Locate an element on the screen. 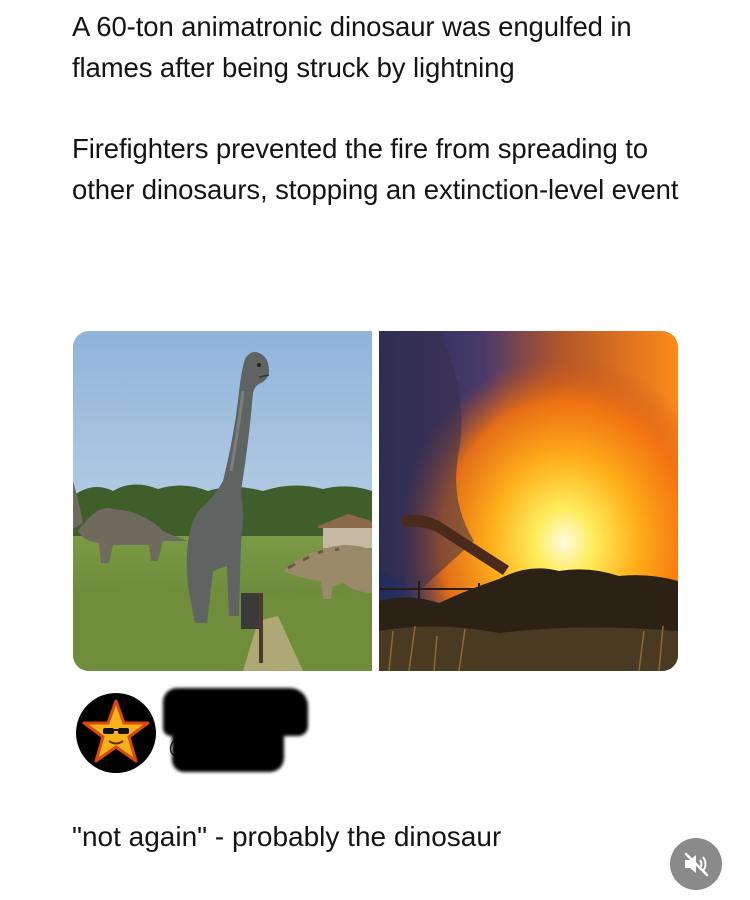 This screenshot has width=750, height=900. speaker-muted-icon is located at coordinates (696, 864).